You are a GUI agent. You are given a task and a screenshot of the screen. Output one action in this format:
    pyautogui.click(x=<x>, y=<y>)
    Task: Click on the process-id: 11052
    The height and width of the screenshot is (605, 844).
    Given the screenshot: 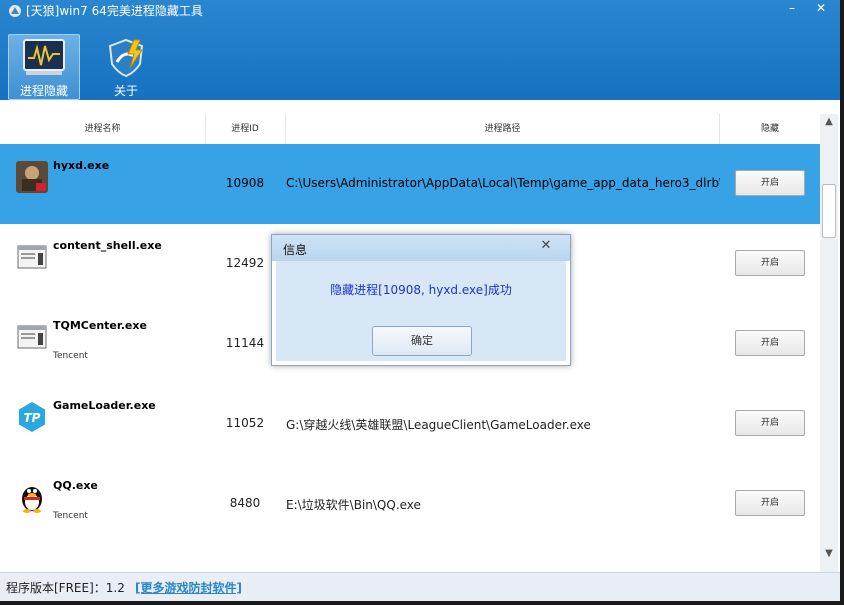 What is the action you would take?
    pyautogui.click(x=245, y=423)
    